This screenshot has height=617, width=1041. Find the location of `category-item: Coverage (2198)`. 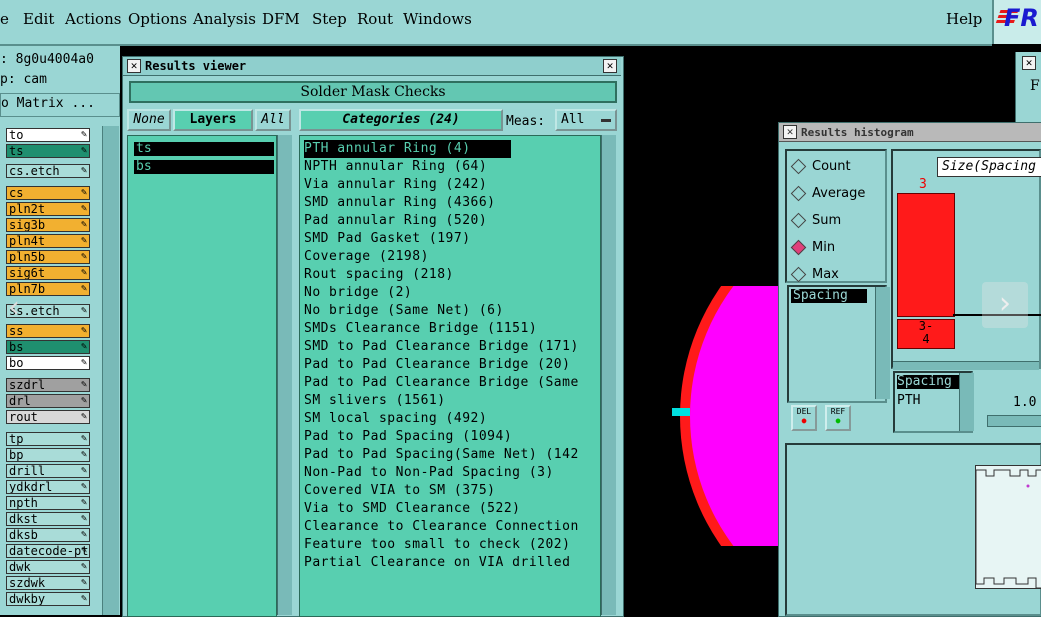

category-item: Coverage (2198) is located at coordinates (366, 257).